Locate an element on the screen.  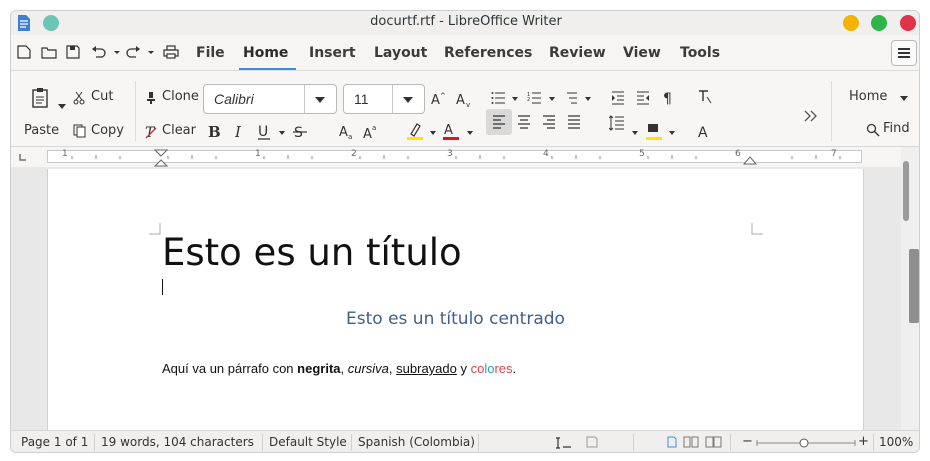
document-subtitle: Esto es un título centrado is located at coordinates (455, 319).